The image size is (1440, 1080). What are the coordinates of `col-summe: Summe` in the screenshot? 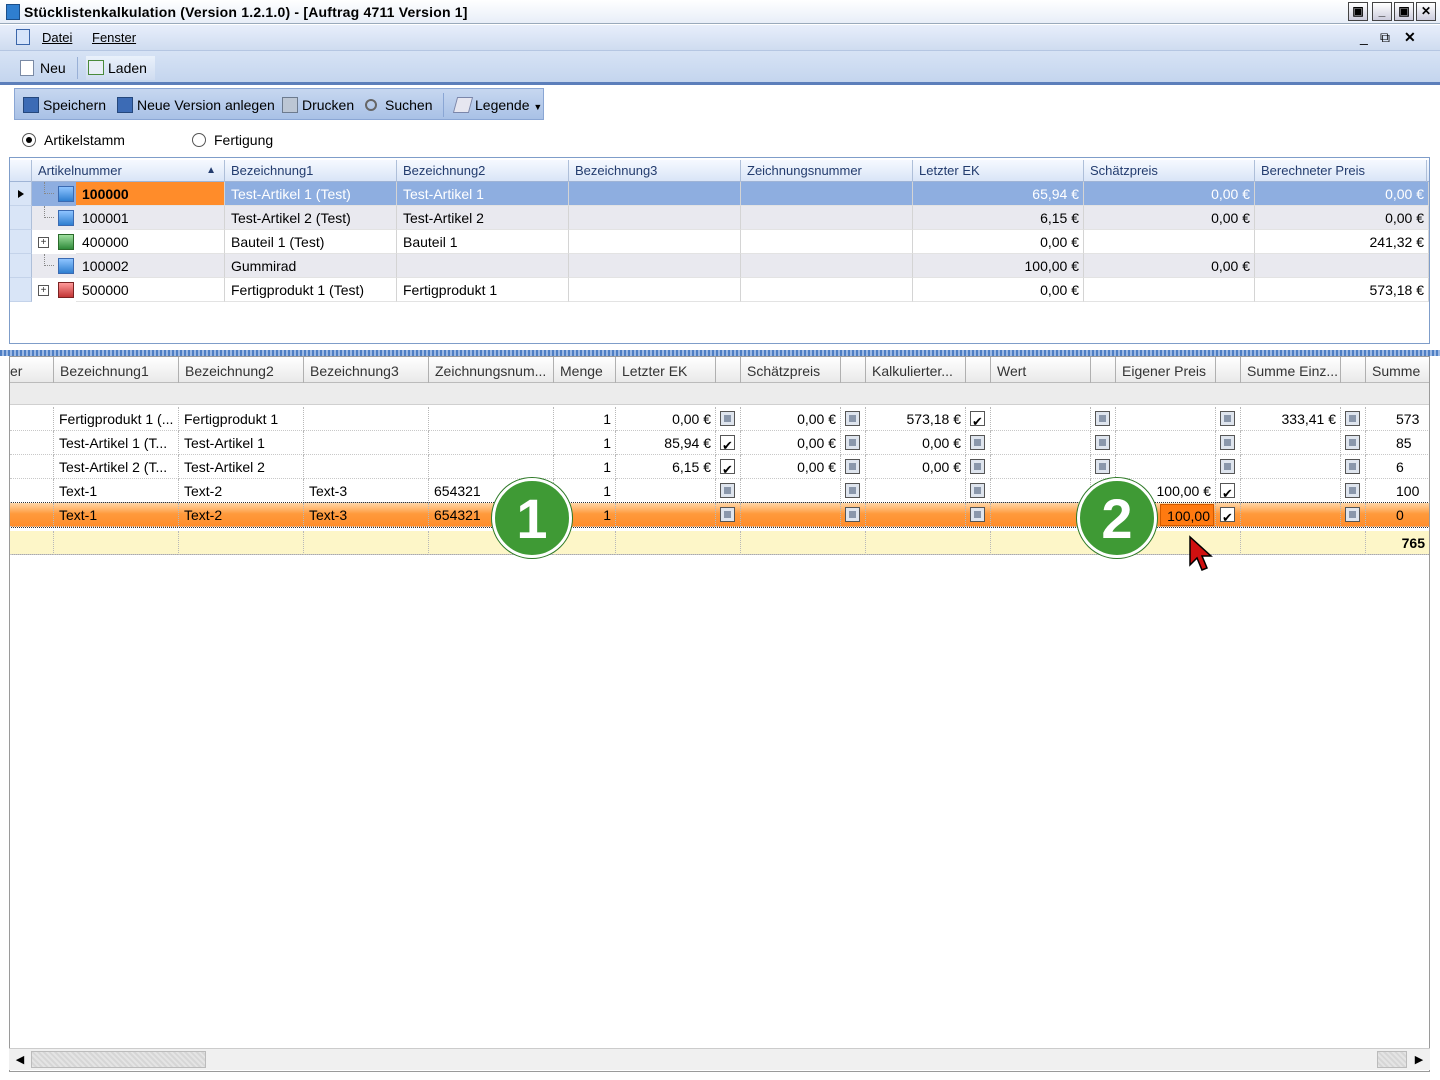 It's located at (1397, 370).